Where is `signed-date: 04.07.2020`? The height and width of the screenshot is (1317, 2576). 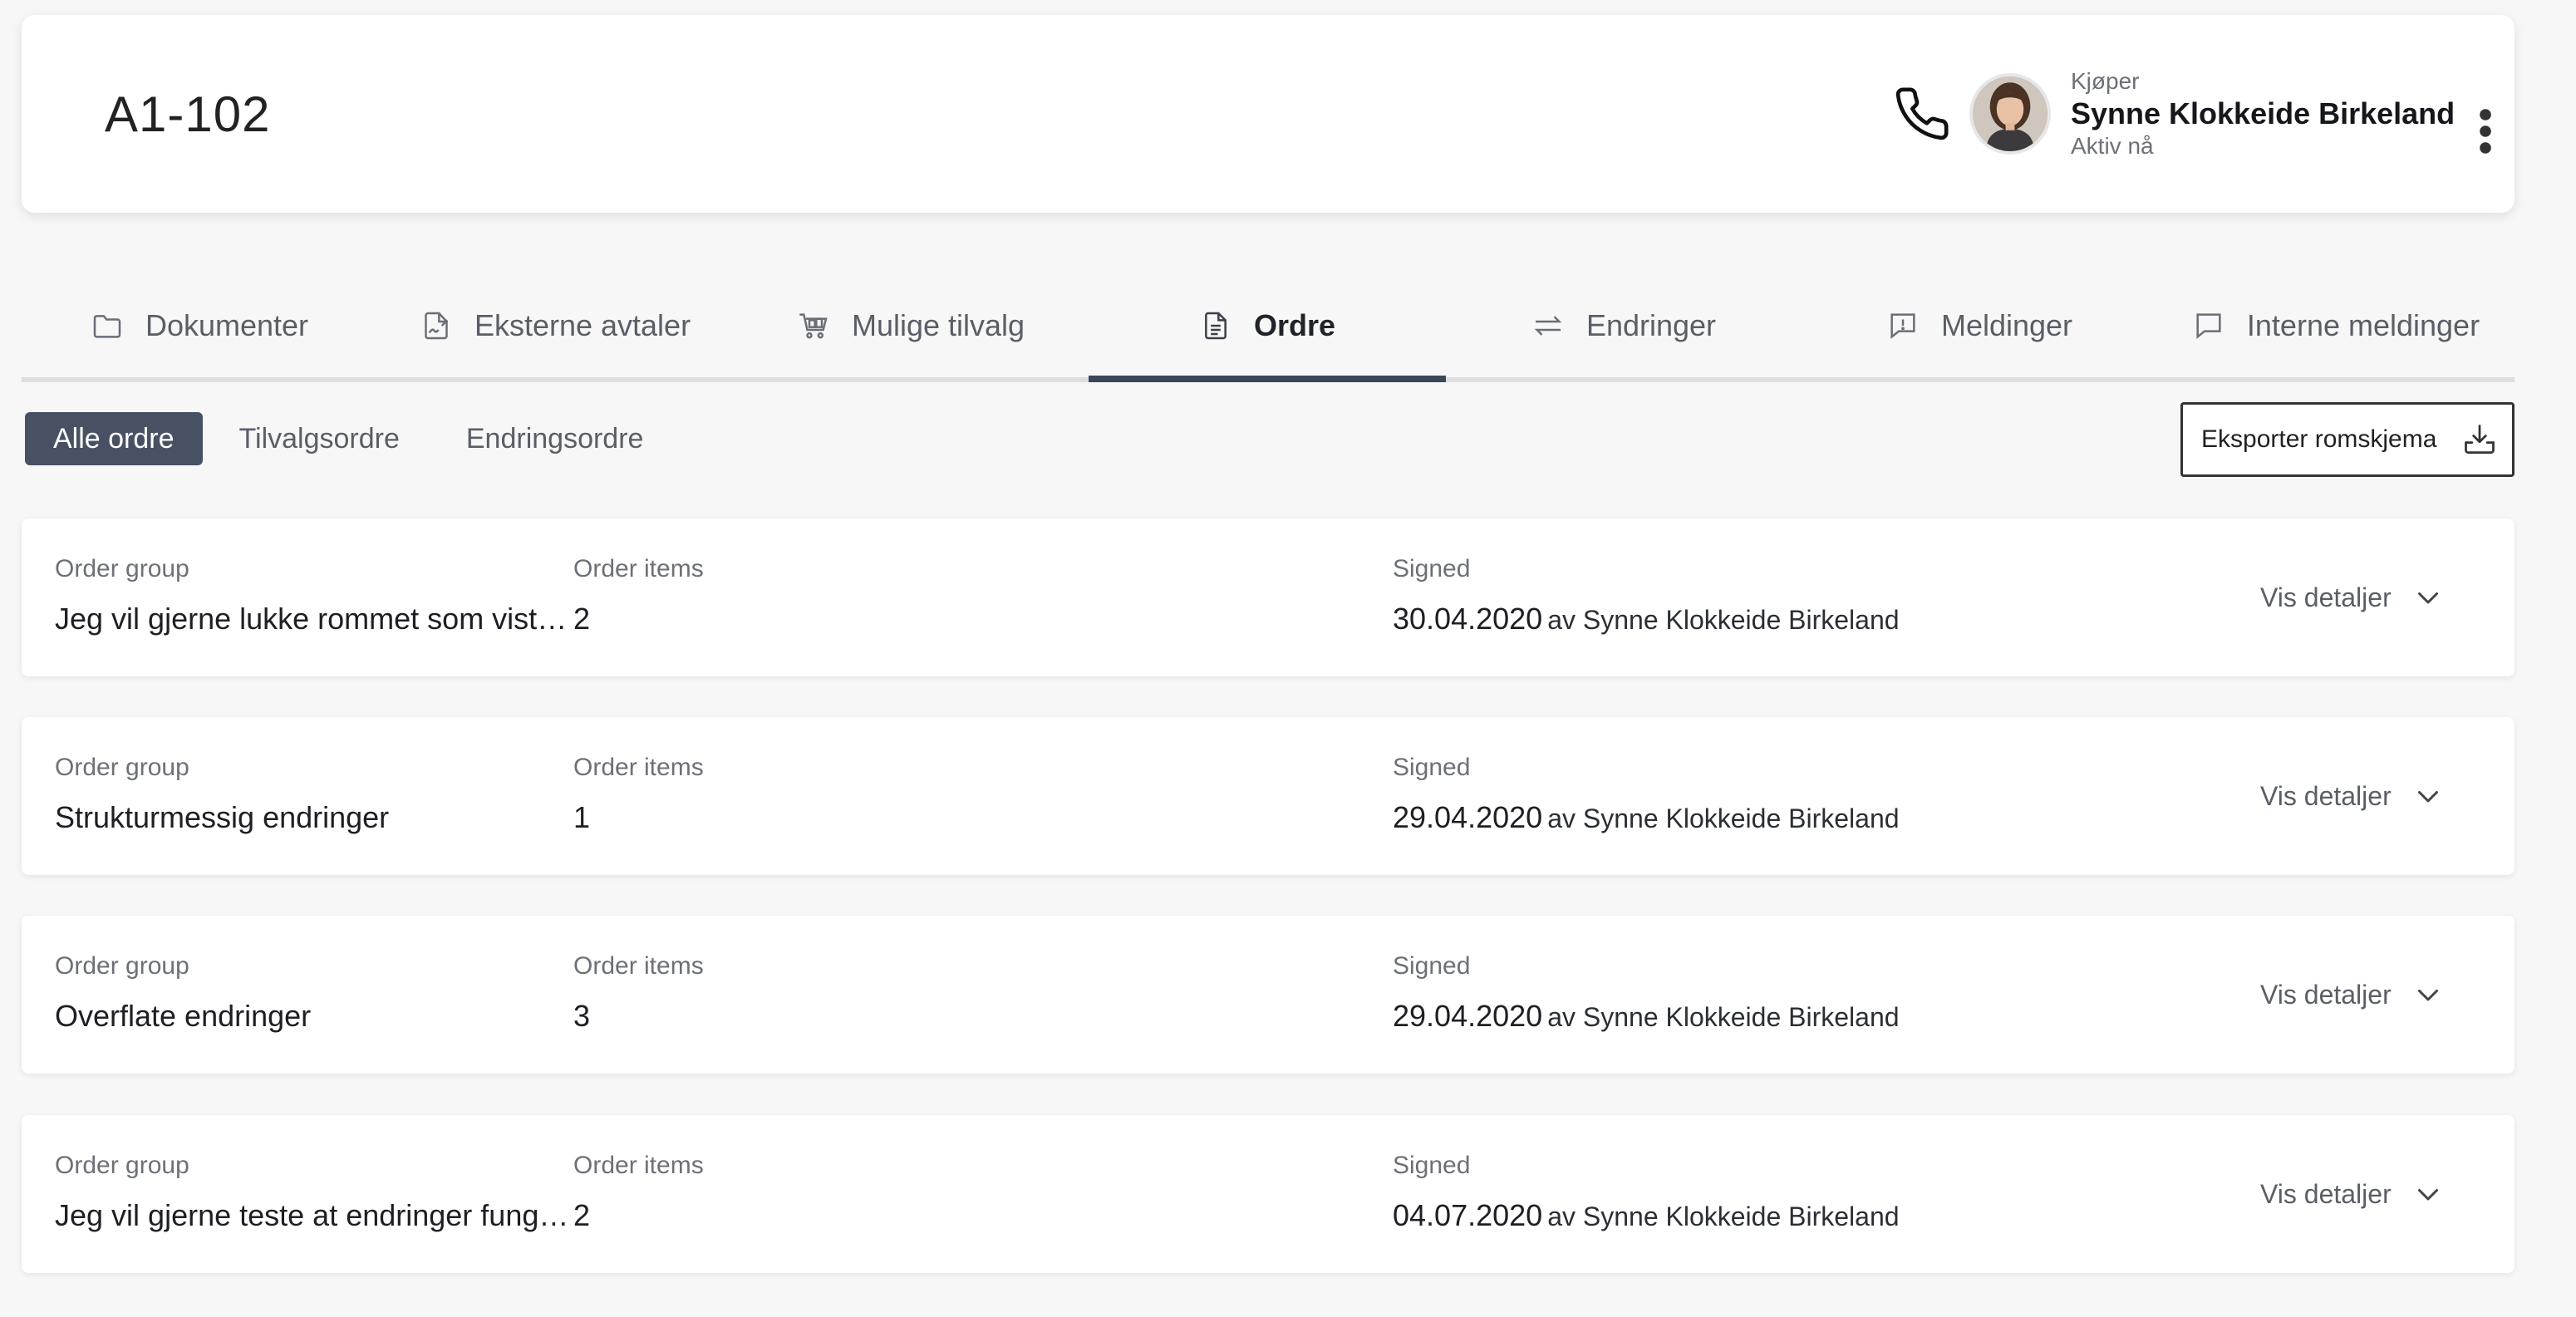 signed-date: 04.07.2020 is located at coordinates (1468, 1215).